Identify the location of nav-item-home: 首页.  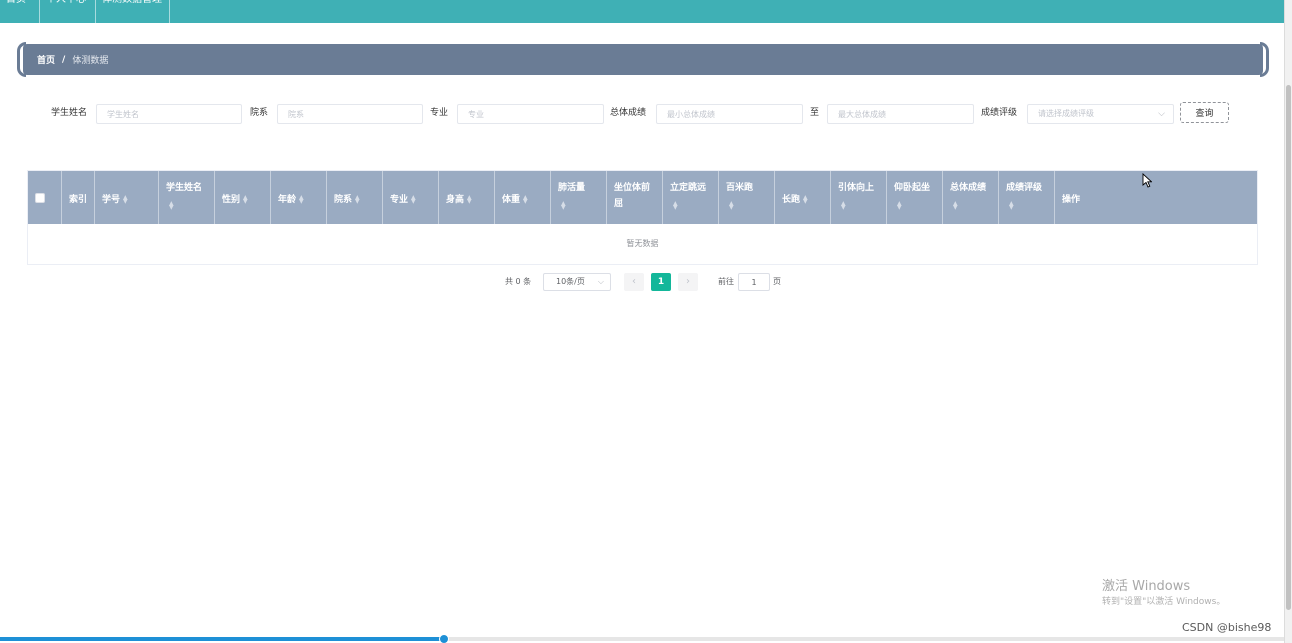
(20, 11).